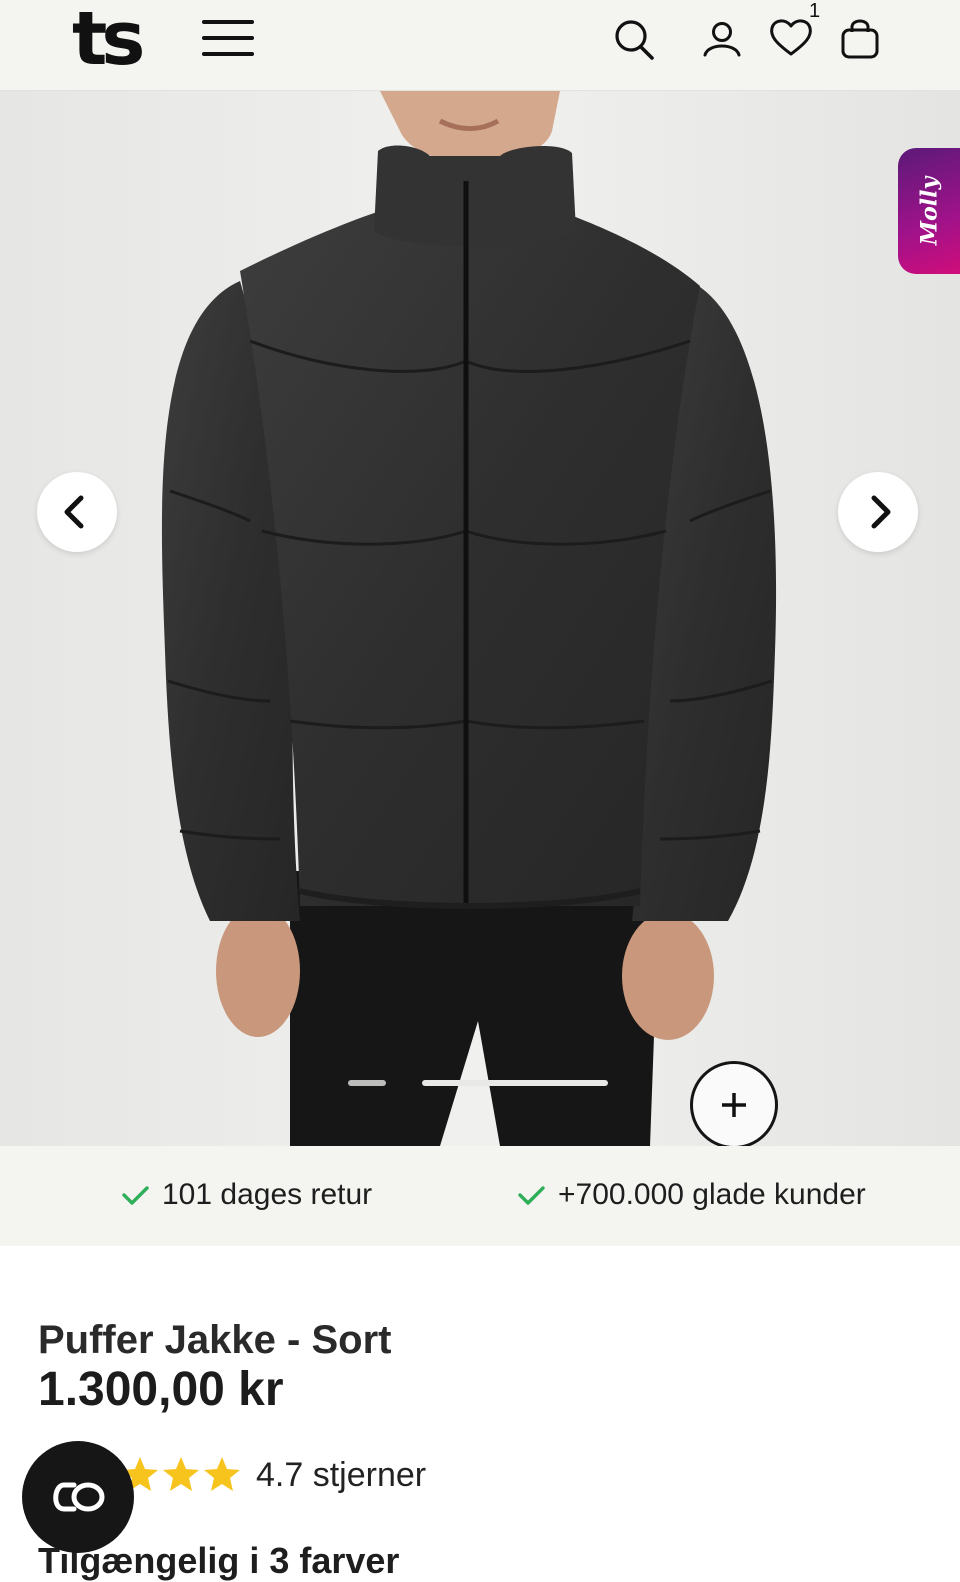 This screenshot has width=960, height=1582. Describe the element at coordinates (790, 39) in the screenshot. I see `wishlist-heart-icon` at that location.